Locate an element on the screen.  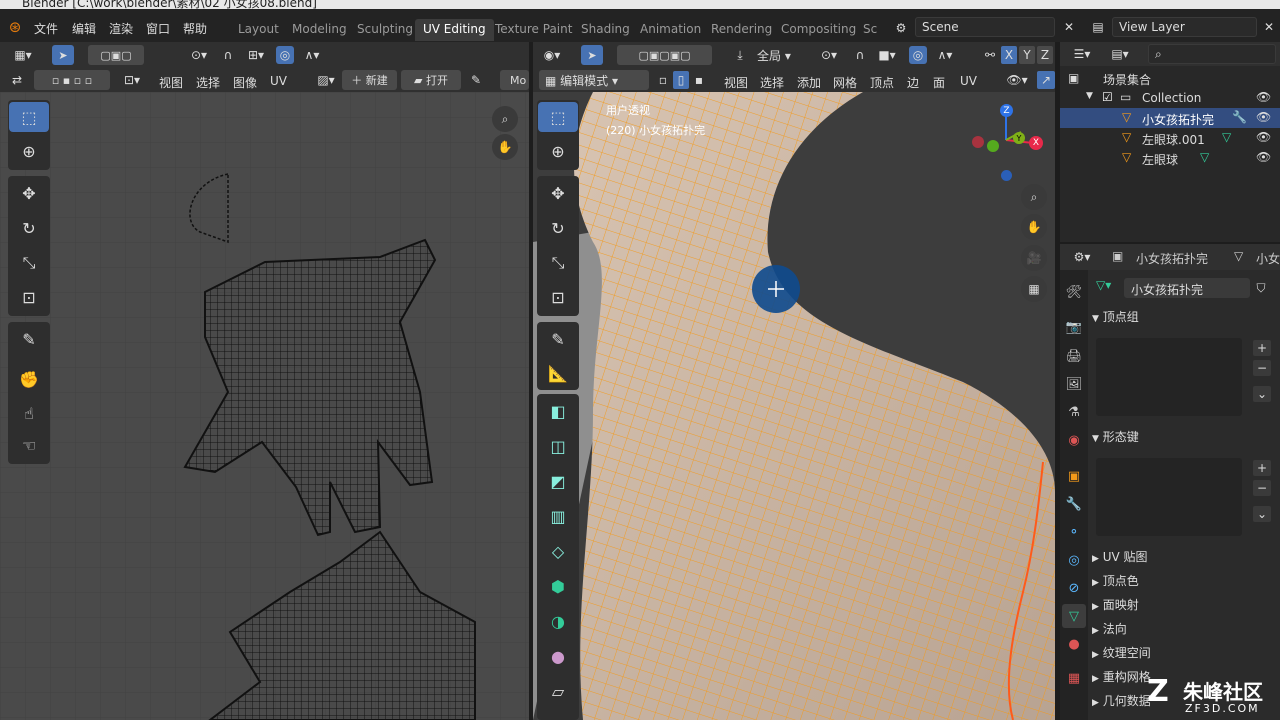
viewport-pivot-icon: ⊙▾ is located at coordinates (829, 55).